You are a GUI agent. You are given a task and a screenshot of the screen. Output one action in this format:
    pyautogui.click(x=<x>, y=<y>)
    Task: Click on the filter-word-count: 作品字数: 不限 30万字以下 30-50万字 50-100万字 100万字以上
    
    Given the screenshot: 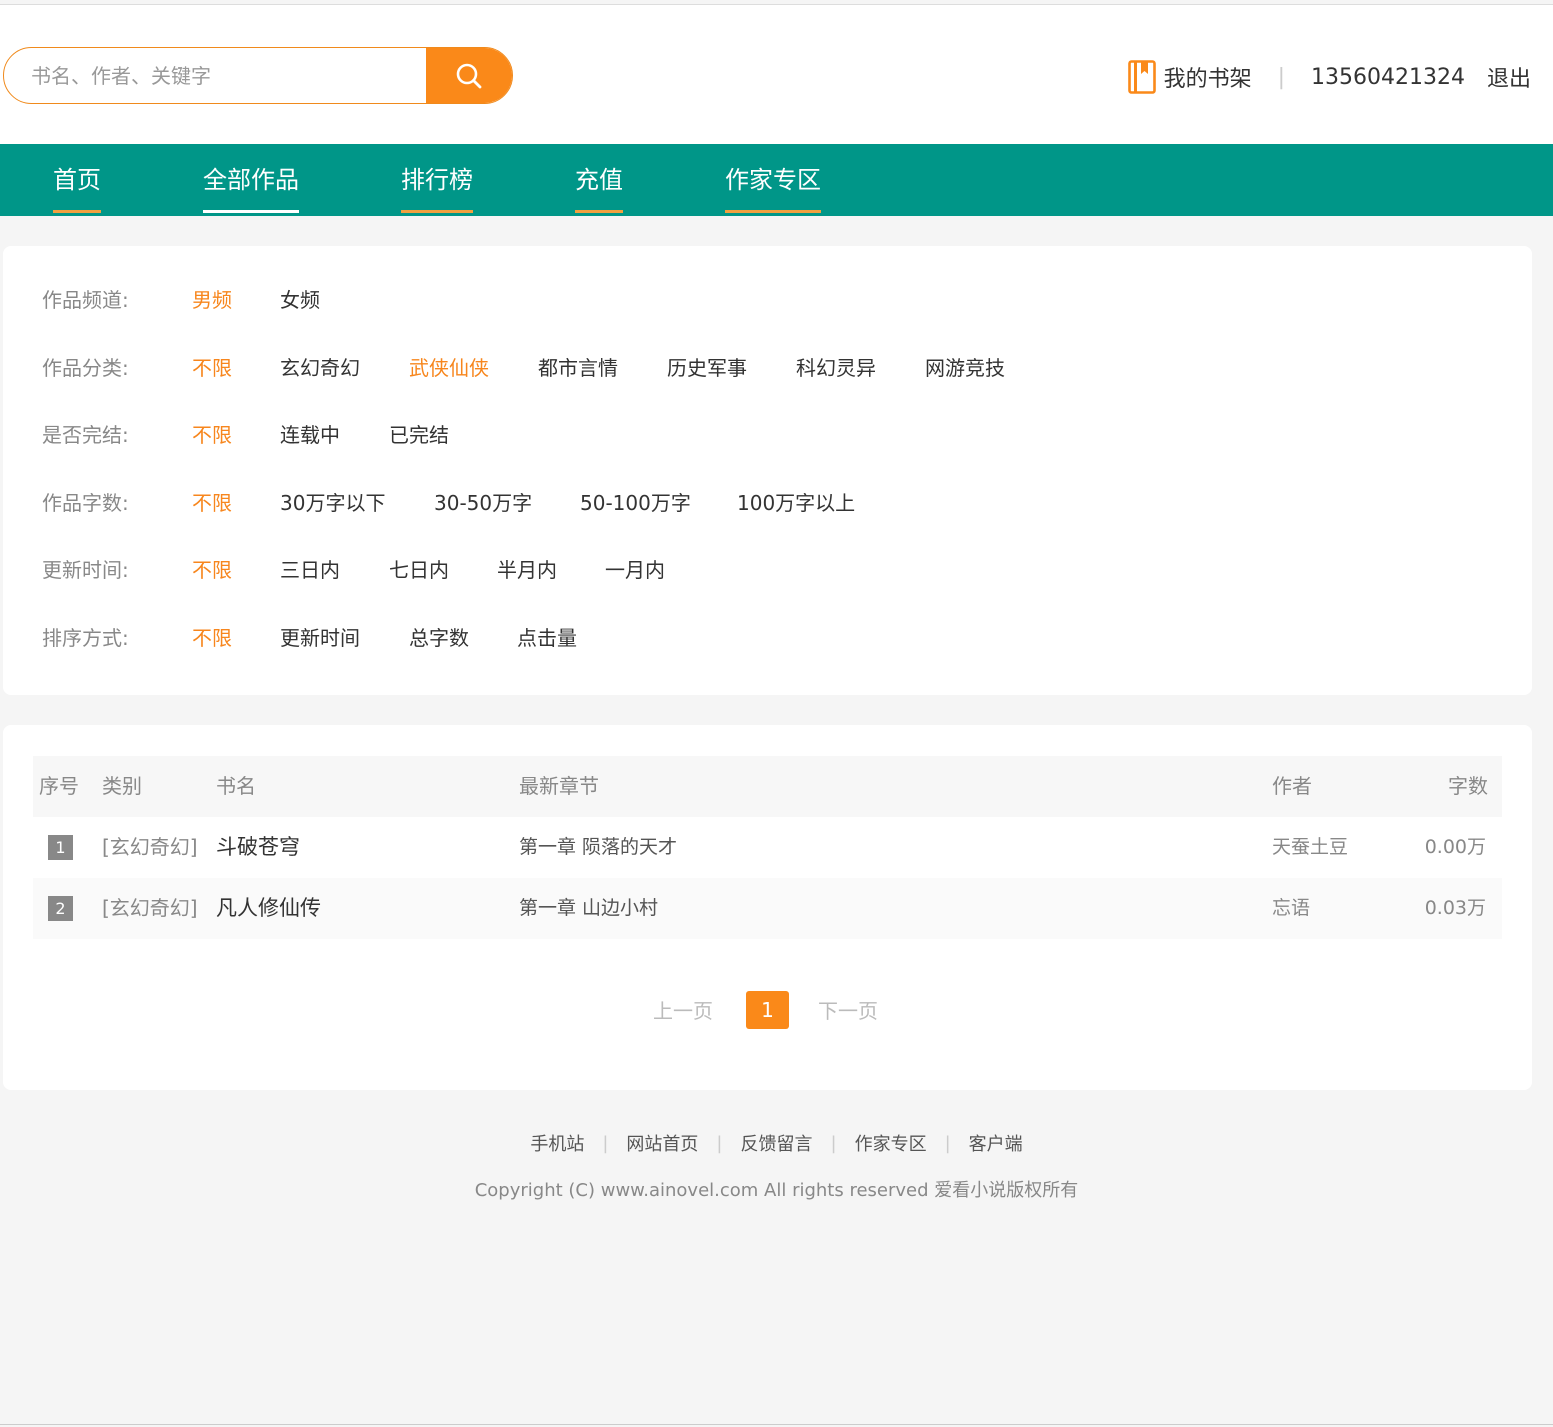 What is the action you would take?
    pyautogui.click(x=767, y=503)
    